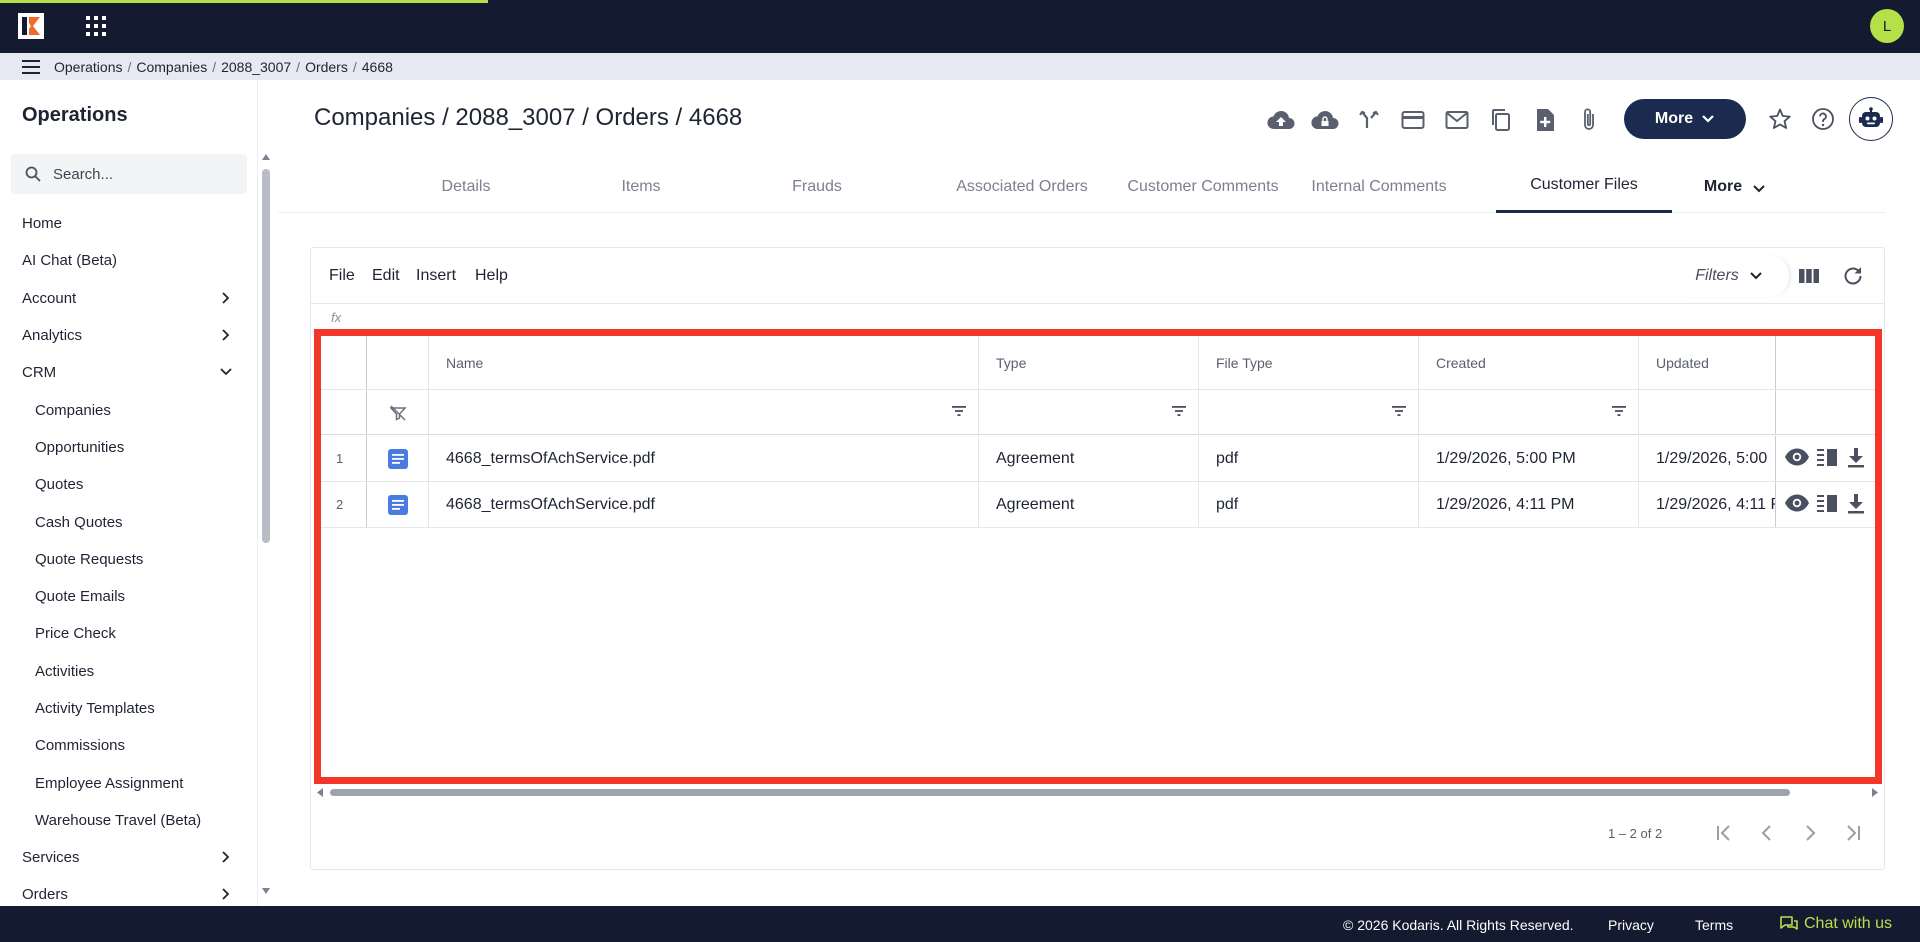 The height and width of the screenshot is (942, 1920). What do you see at coordinates (1528, 504) in the screenshot?
I see `cell-created: 1/29/2026, 4:11 PM` at bounding box center [1528, 504].